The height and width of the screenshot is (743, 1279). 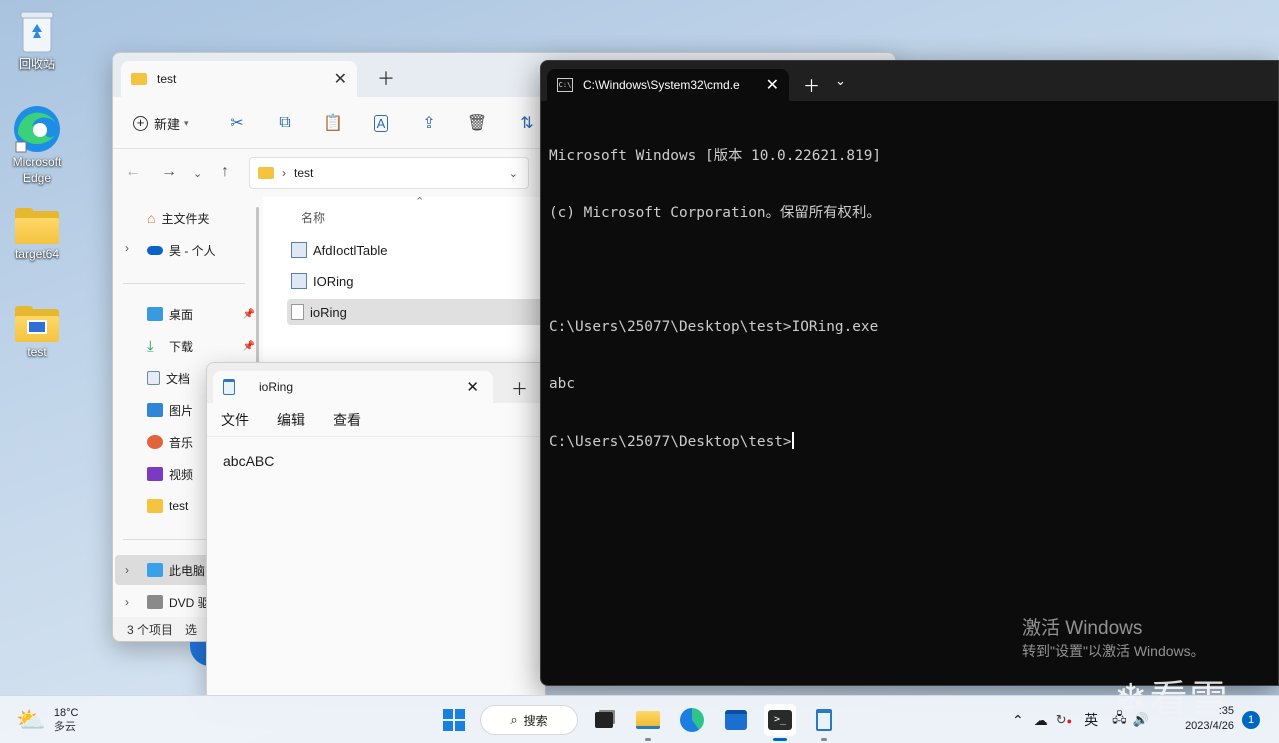 What do you see at coordinates (297, 312) in the screenshot?
I see `text-file-icon` at bounding box center [297, 312].